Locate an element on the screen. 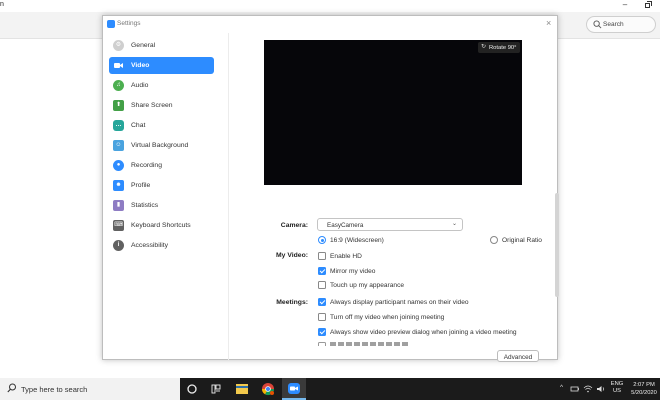 This screenshot has height=400, width=660. sidebar-item-label: Keyboard Shortcuts is located at coordinates (161, 225).